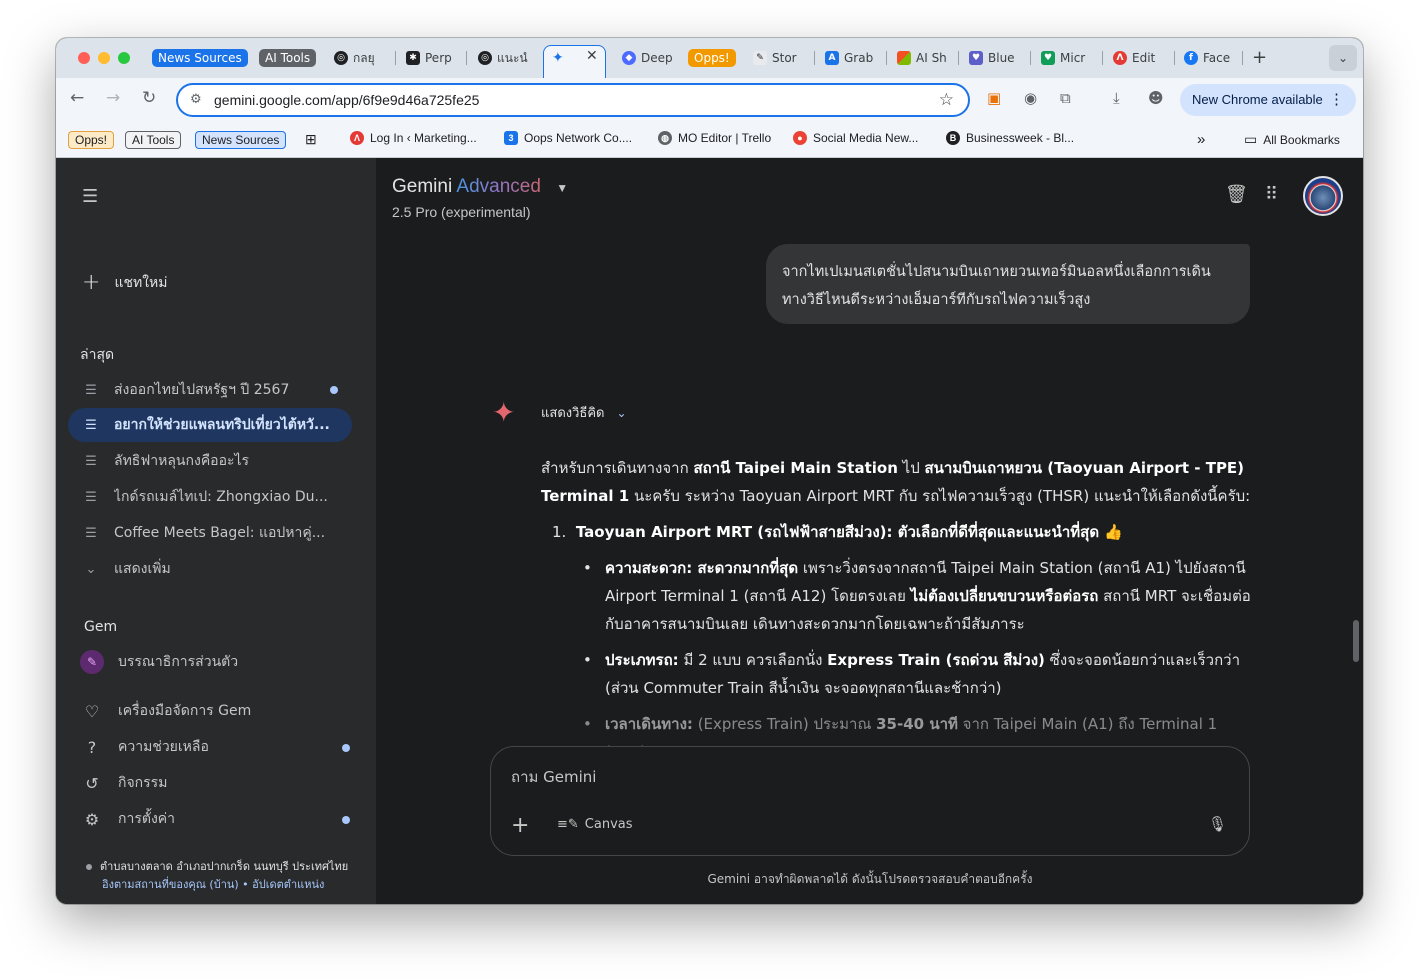 The image size is (1419, 978). What do you see at coordinates (595, 824) in the screenshot?
I see `canvas-button: ≡✎ Canvas` at bounding box center [595, 824].